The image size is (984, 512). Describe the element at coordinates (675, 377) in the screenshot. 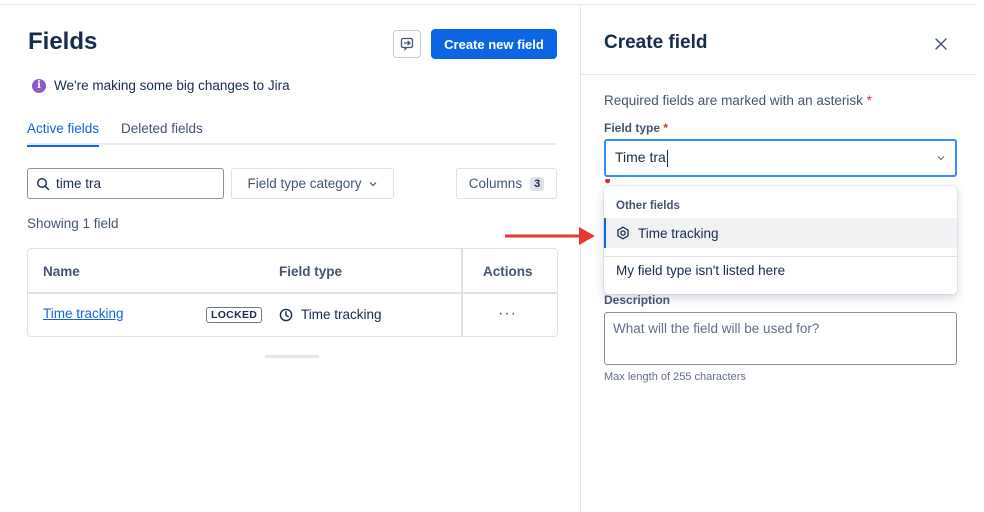

I see `description-helper-text: Max length of 255 characters` at that location.